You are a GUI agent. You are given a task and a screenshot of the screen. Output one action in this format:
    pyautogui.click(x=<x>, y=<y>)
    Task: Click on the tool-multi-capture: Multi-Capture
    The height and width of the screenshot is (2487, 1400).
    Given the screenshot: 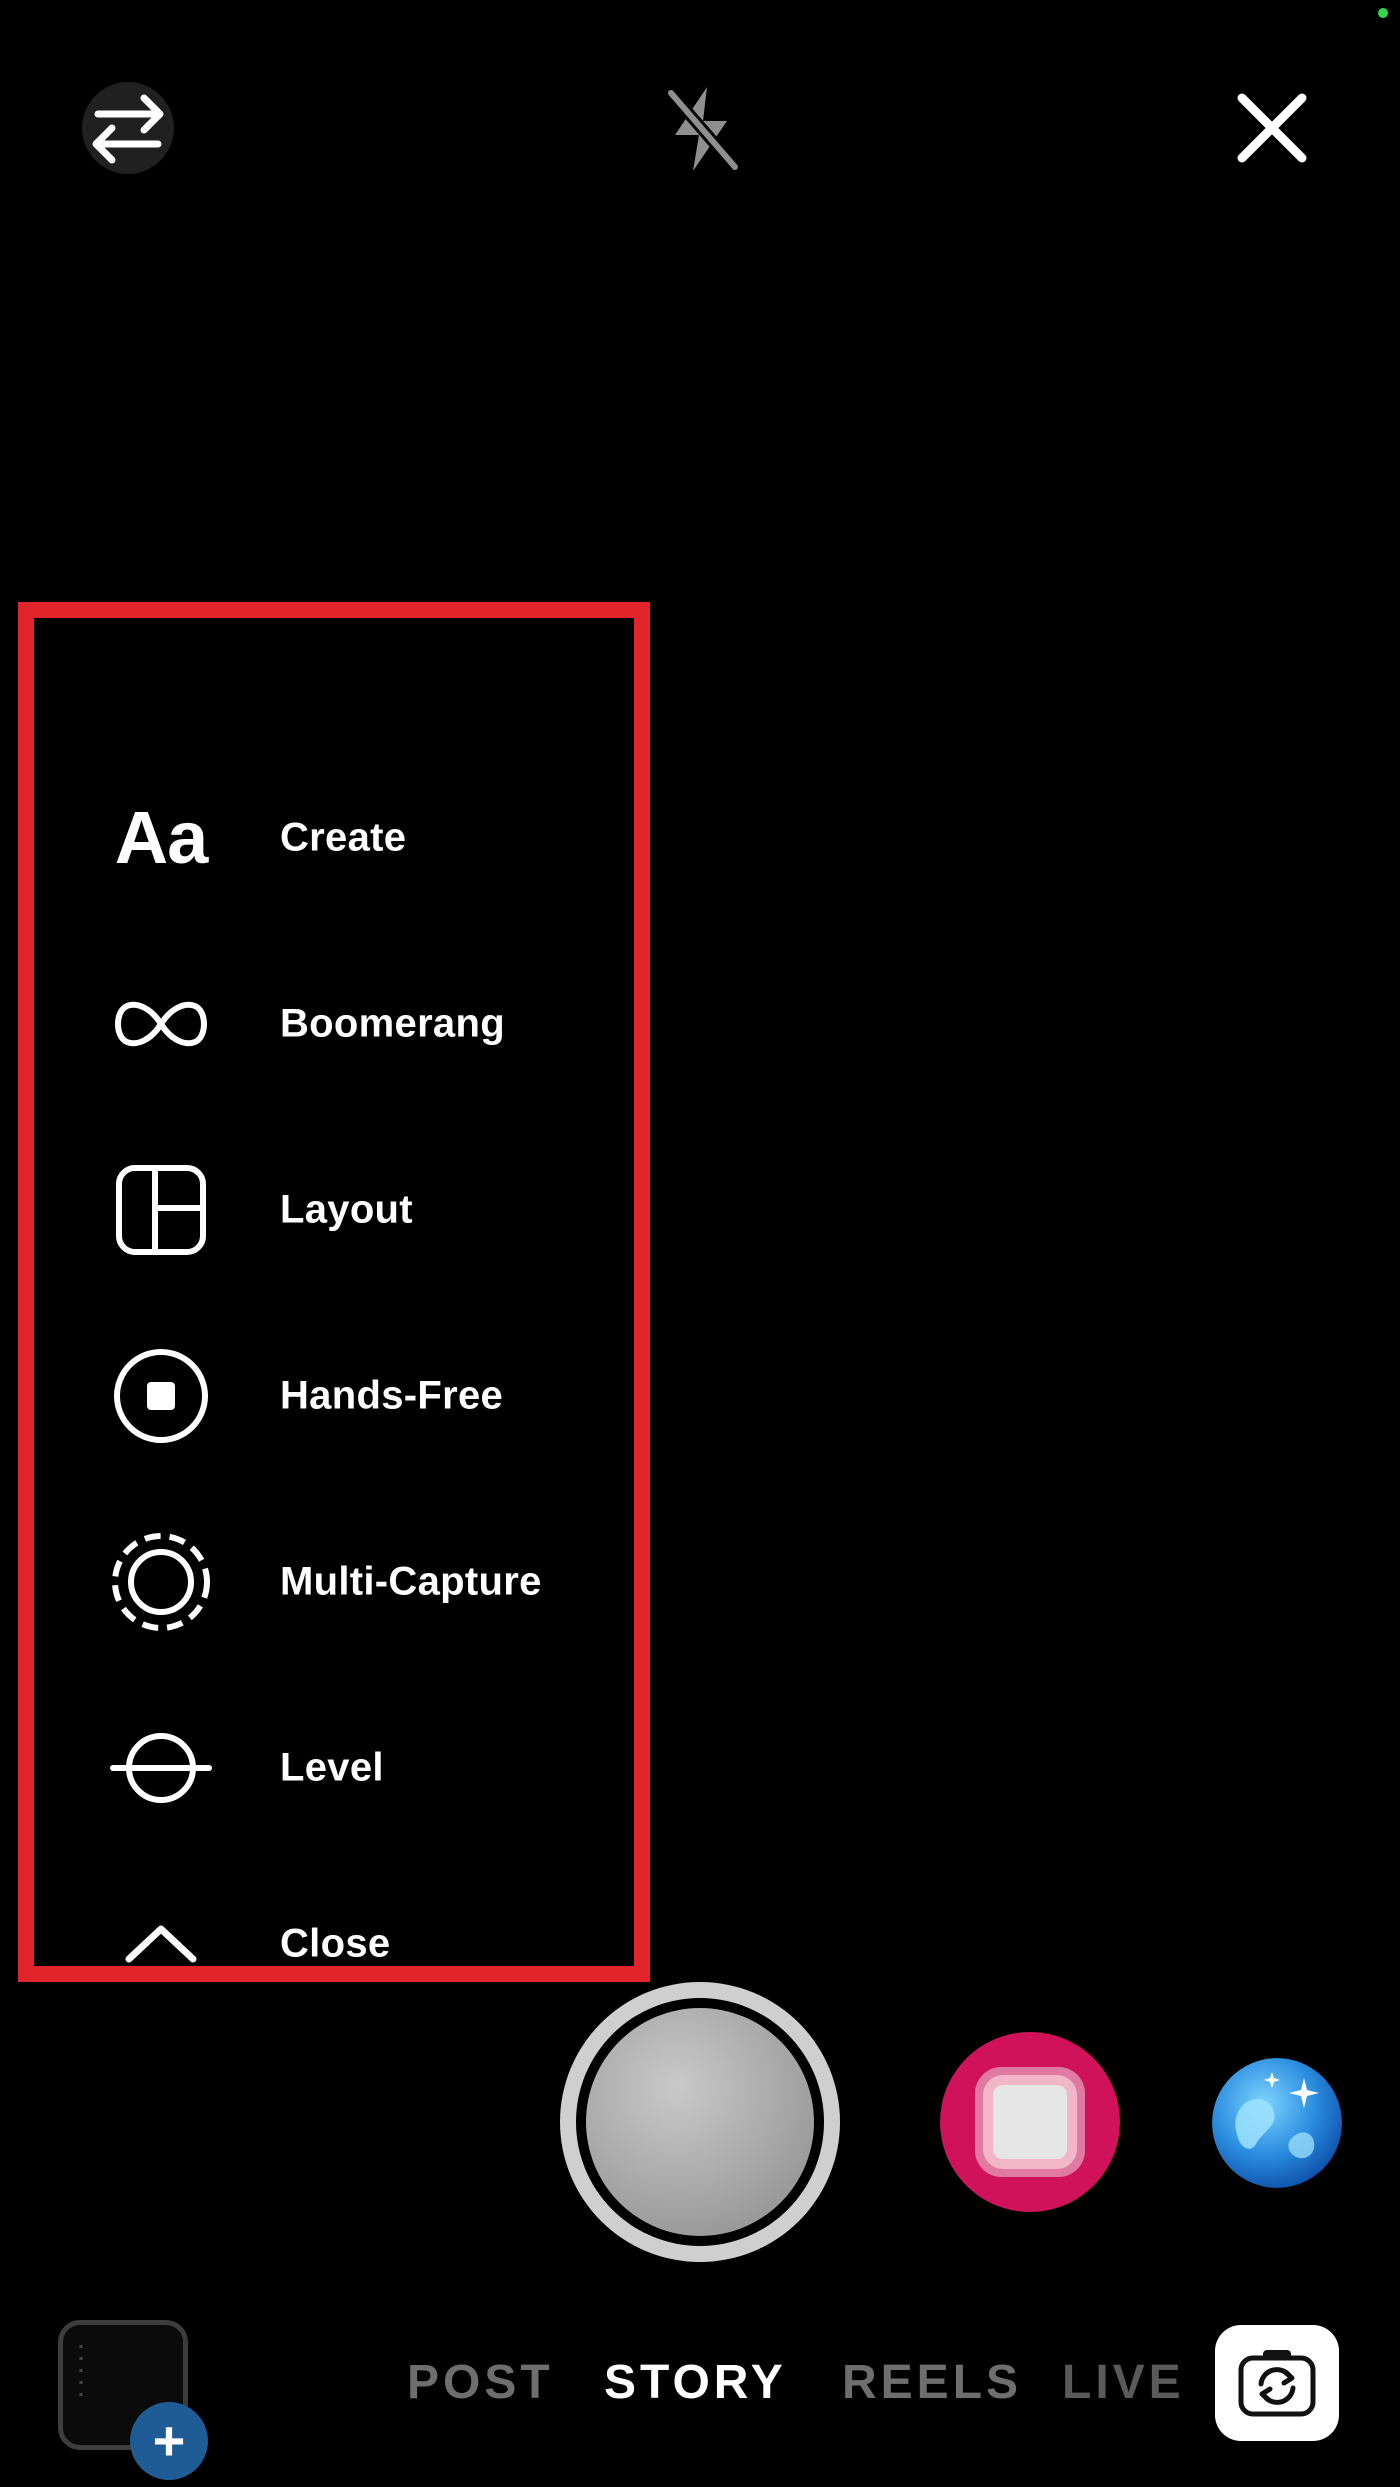 What is the action you would take?
    pyautogui.click(x=334, y=1582)
    